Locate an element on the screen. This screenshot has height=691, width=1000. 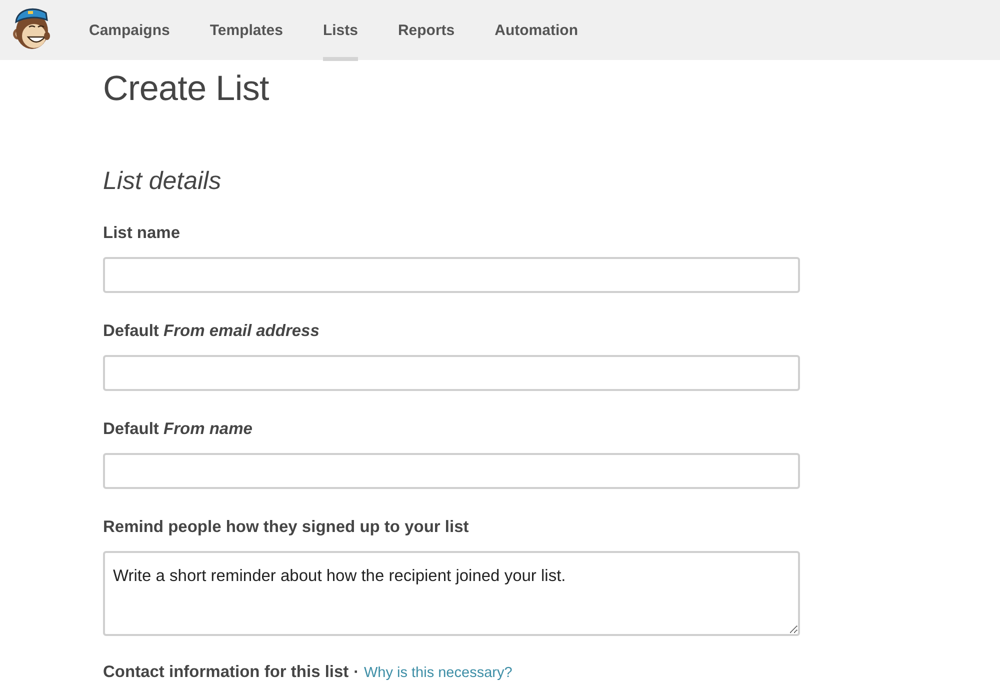
help-link: Why is this necessary? is located at coordinates (438, 673).